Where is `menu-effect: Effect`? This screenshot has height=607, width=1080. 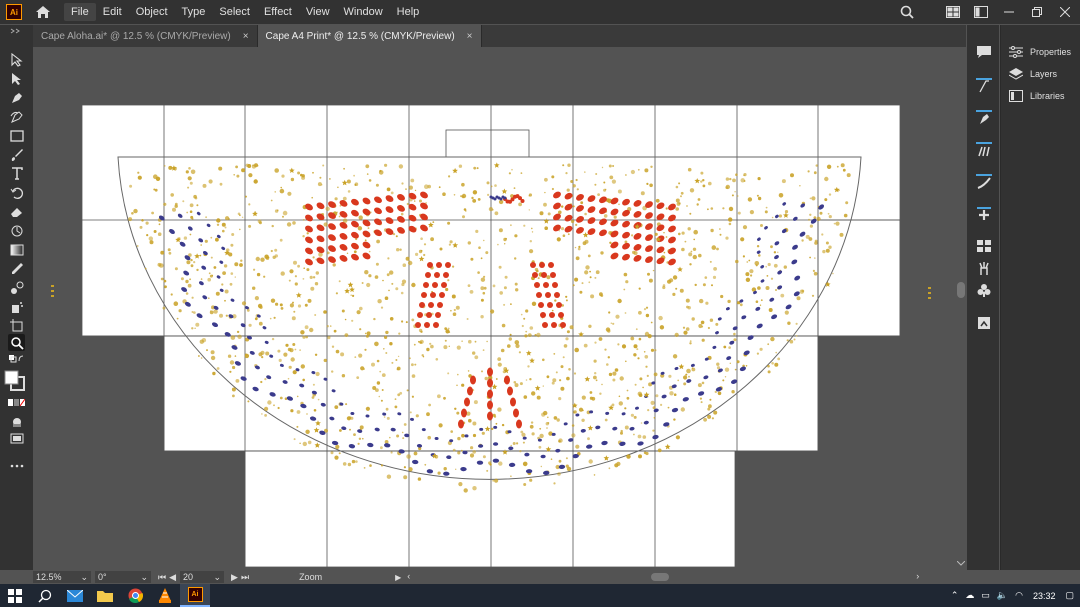
menu-effect: Effect is located at coordinates (278, 12).